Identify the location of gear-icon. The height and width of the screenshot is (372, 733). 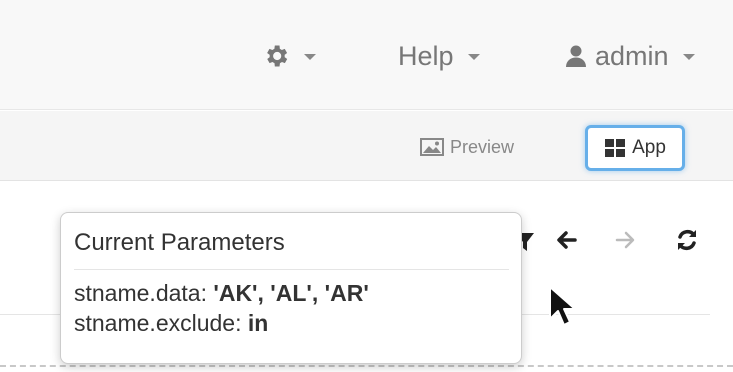
(277, 56).